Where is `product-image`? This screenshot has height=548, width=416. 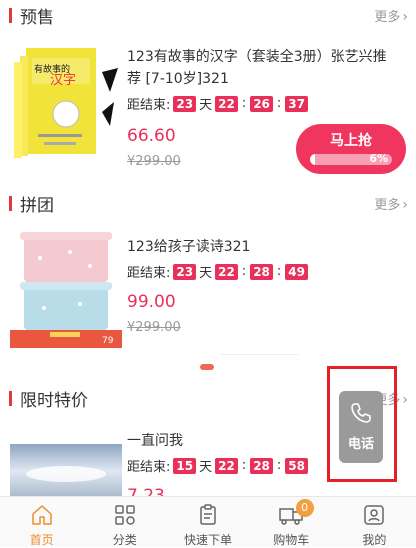
product-image is located at coordinates (66, 471).